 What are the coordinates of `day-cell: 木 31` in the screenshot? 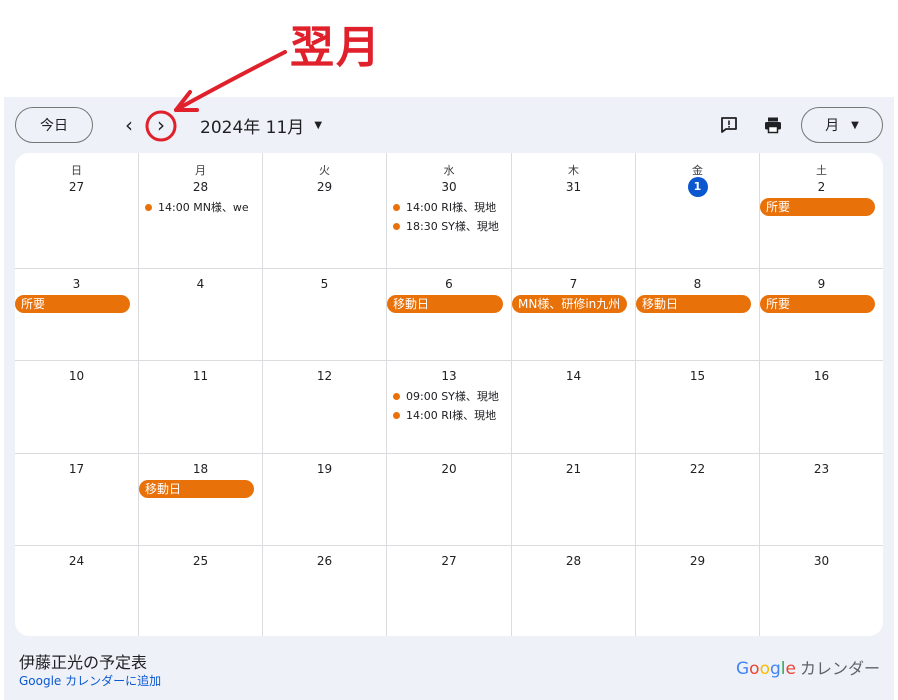 It's located at (574, 210).